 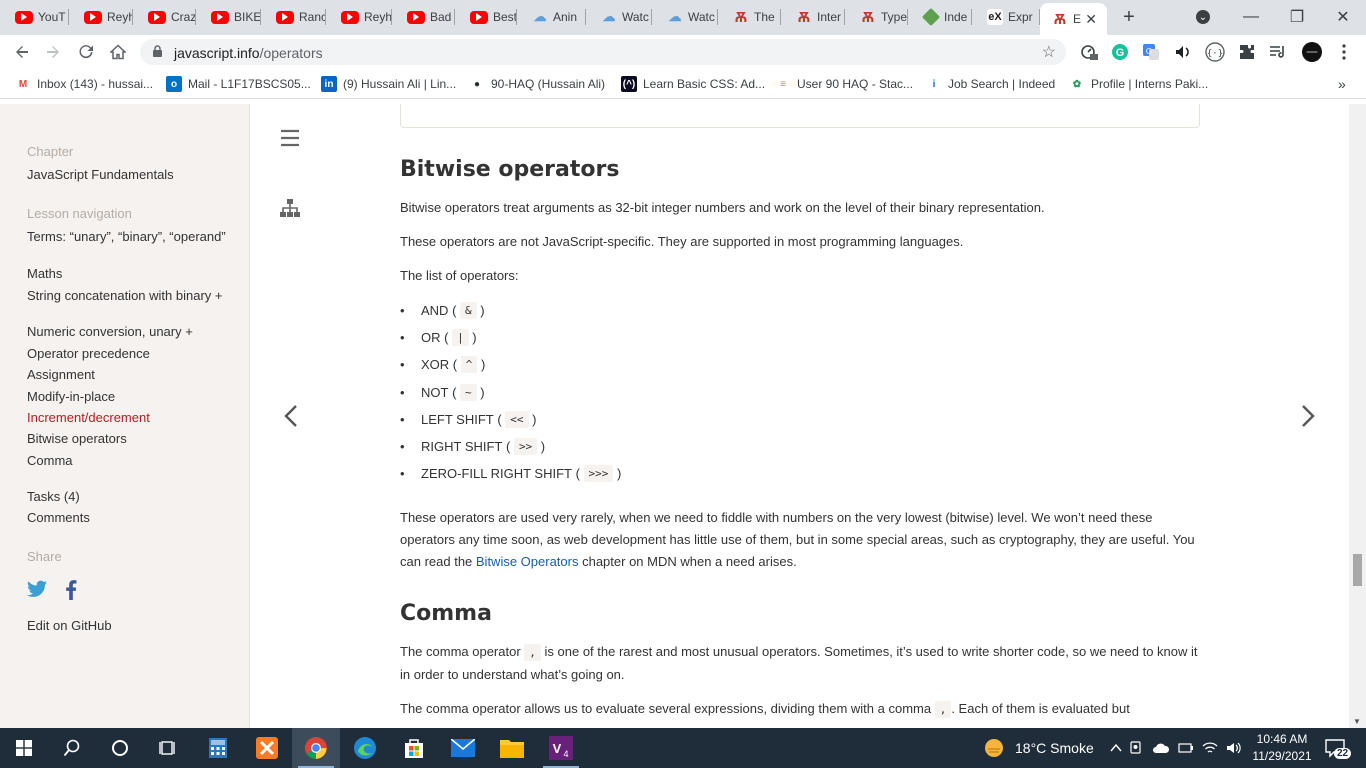 I want to click on lesson-link: Assignment, so click(x=127, y=375).